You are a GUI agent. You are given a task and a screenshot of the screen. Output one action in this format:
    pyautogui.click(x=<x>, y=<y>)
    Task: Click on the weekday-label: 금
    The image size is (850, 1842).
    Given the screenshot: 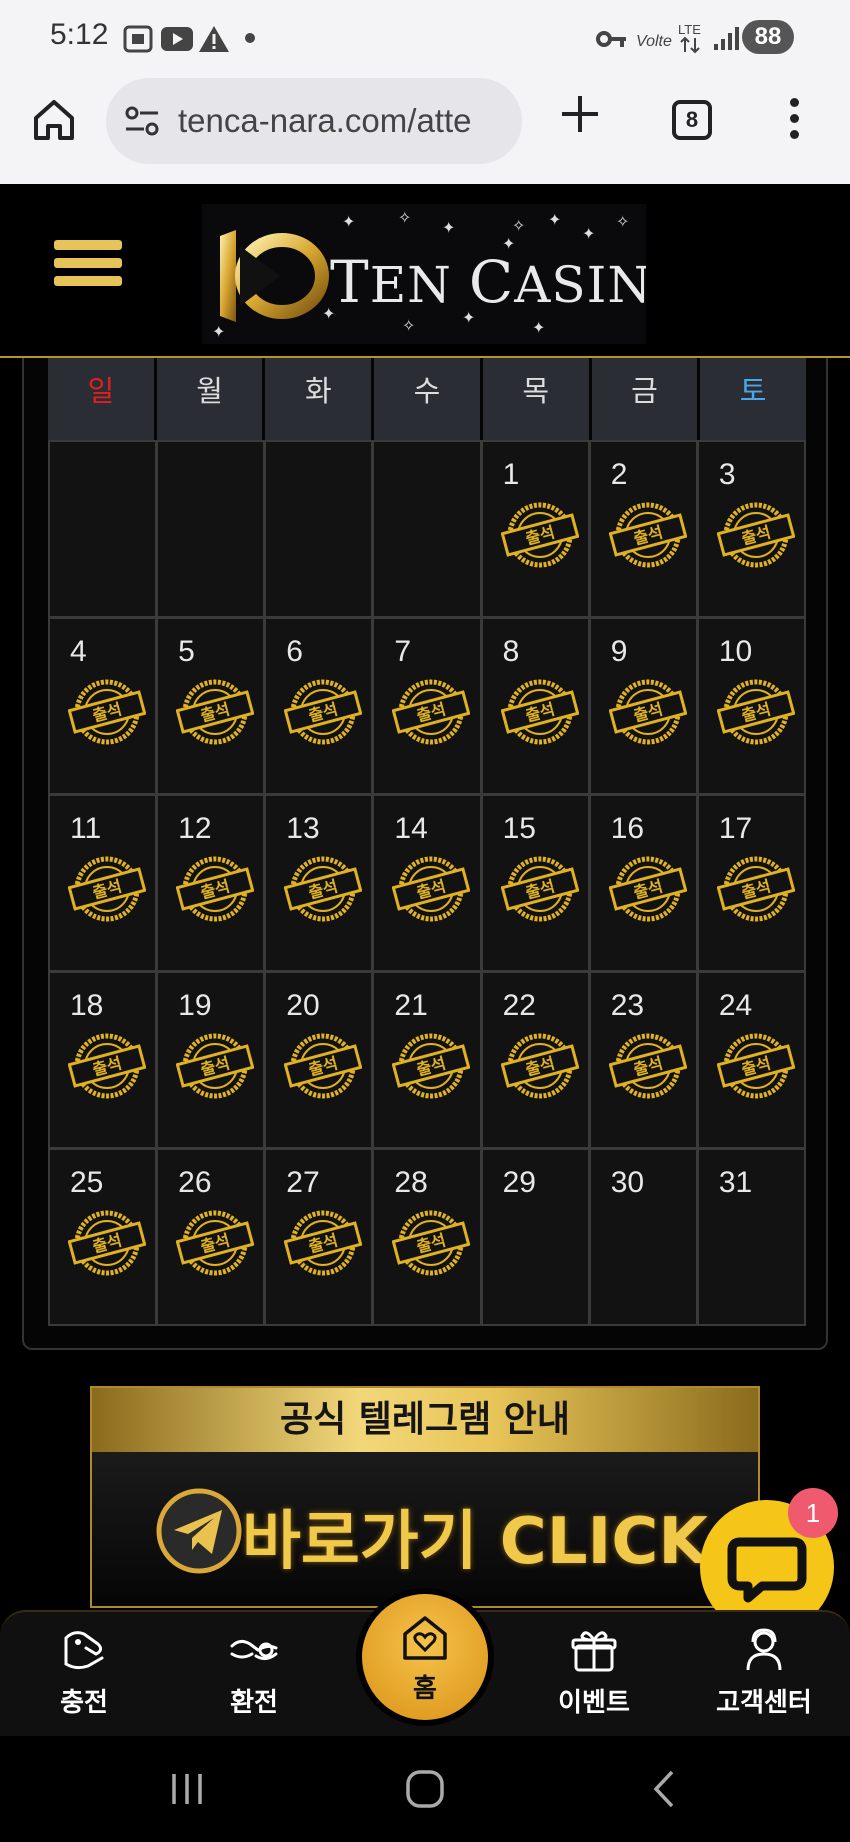 What is the action you would take?
    pyautogui.click(x=644, y=399)
    